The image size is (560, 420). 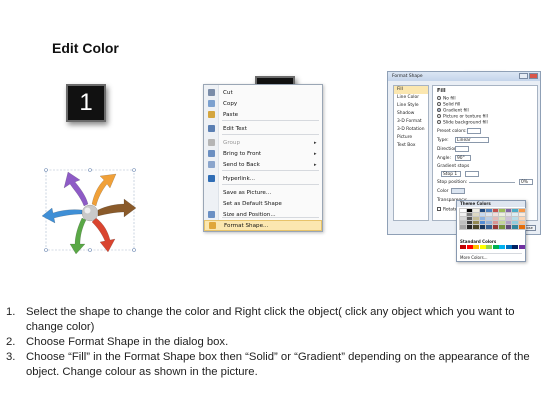 What do you see at coordinates (263, 153) in the screenshot?
I see `menu-item-bring-to-front: Bring to Front ▸` at bounding box center [263, 153].